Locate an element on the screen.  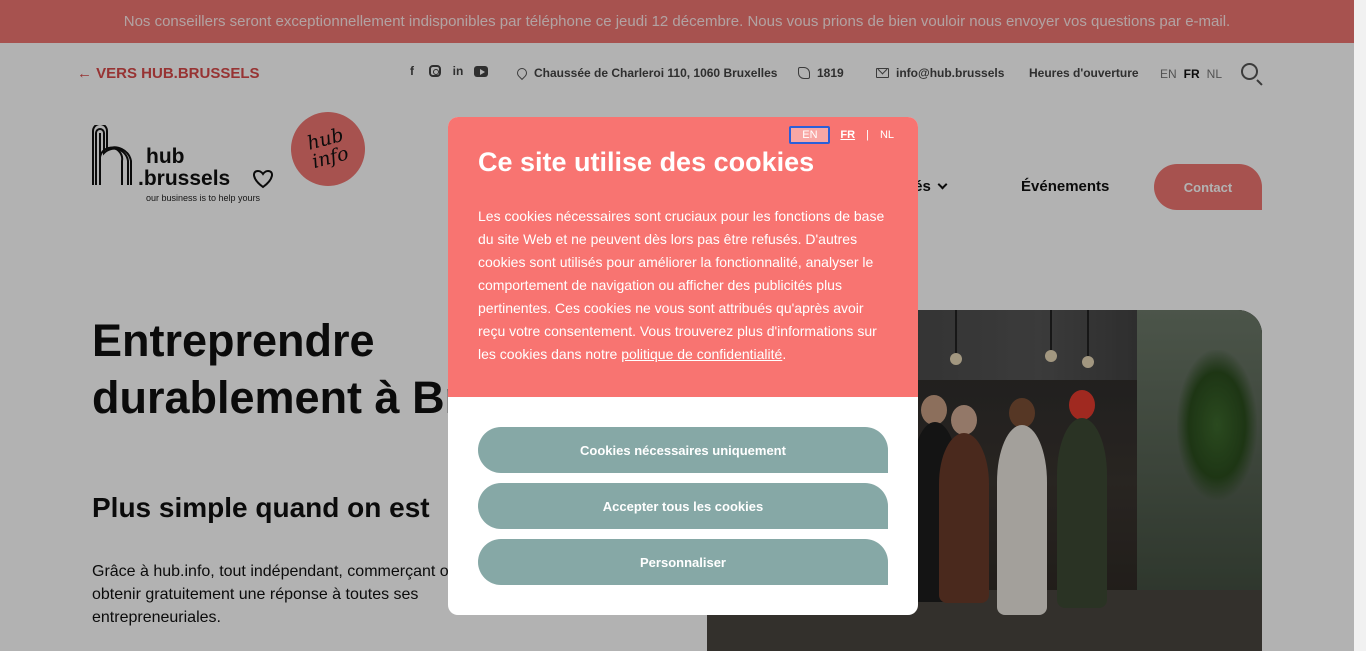
accept-all-cookies-label: Accepter tous les cookies is located at coordinates (683, 506).